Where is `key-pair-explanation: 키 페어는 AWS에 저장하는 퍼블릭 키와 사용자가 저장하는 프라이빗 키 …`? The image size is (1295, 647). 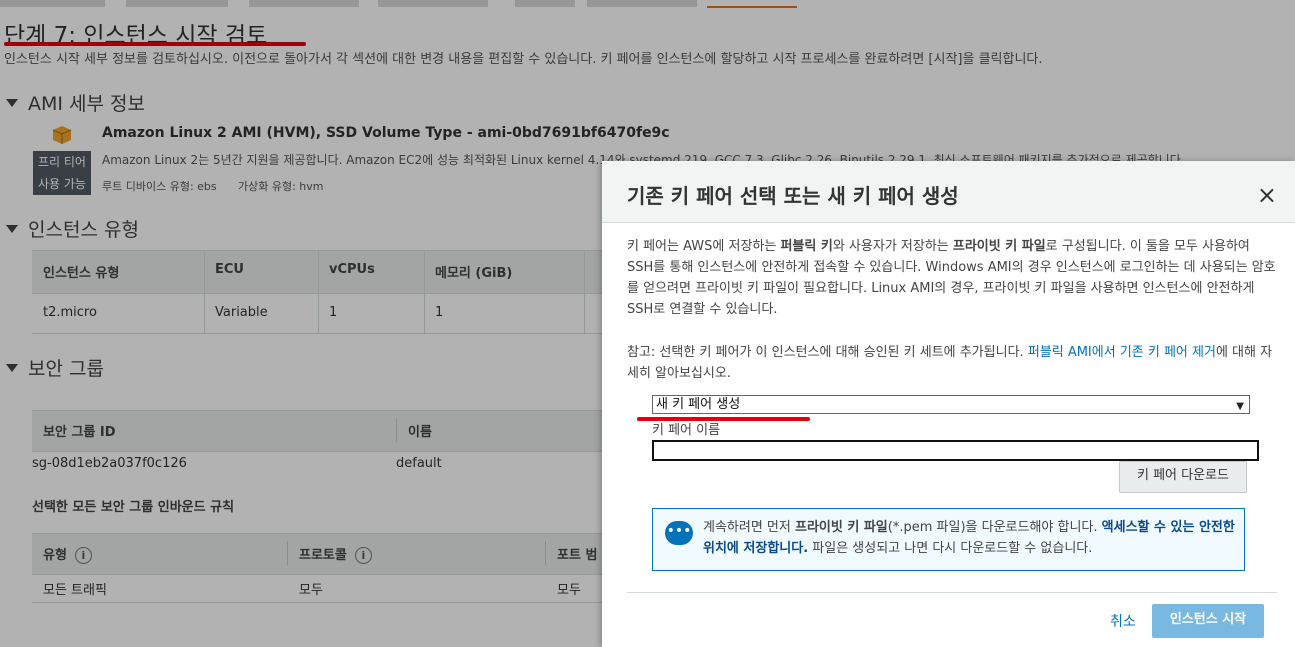
key-pair-explanation: 키 페어는 AWS에 저장하는 퍼블릭 키와 사용자가 저장하는 프라이빗 키 … is located at coordinates (952, 278).